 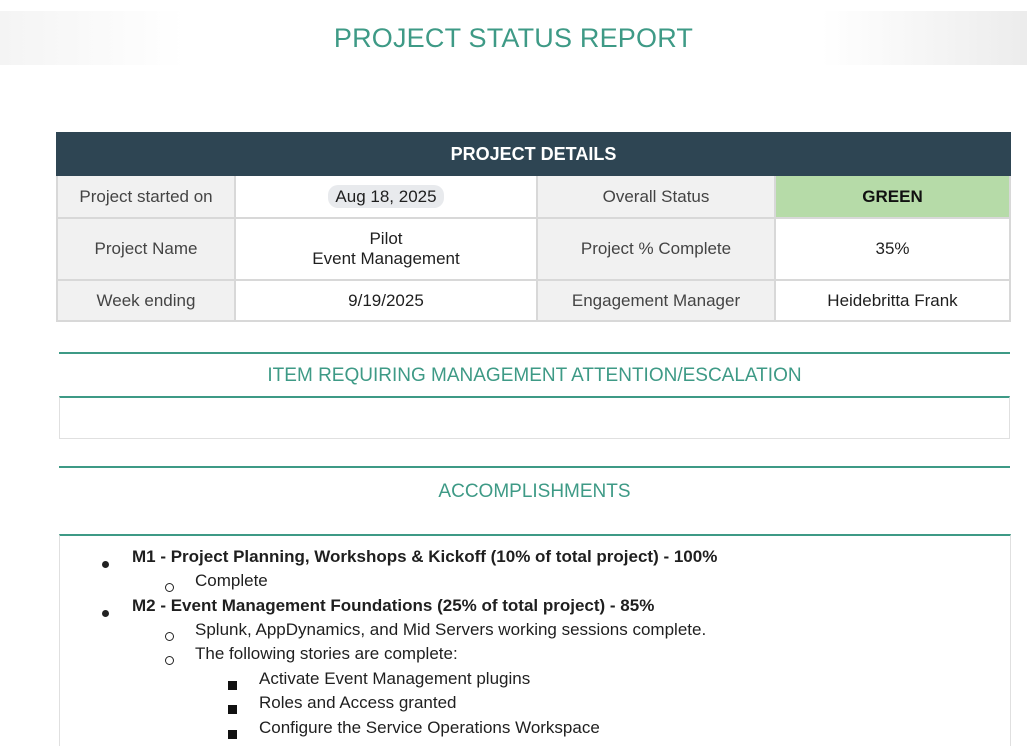 I want to click on week-ending-value: 9/19/2025, so click(x=386, y=300).